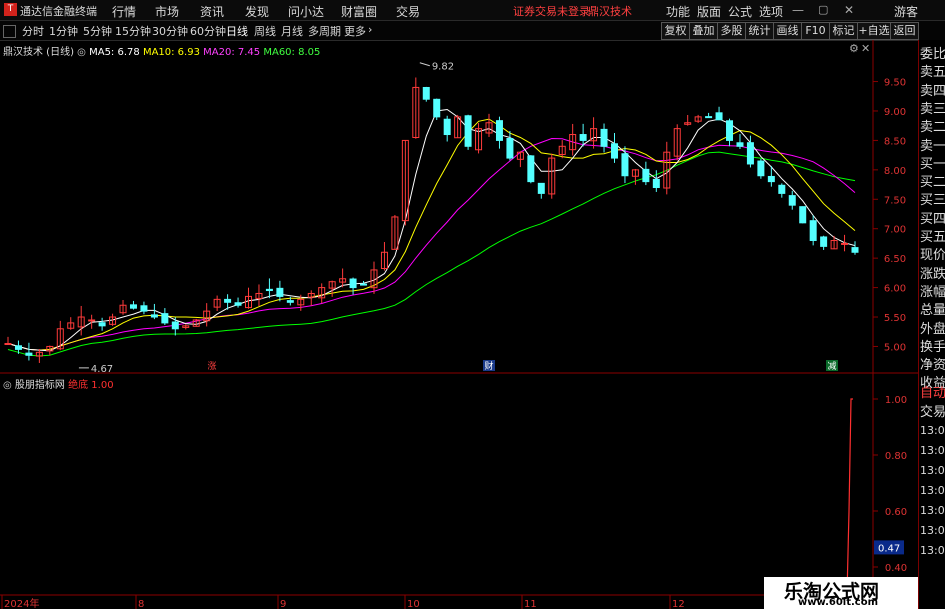 This screenshot has height=609, width=945. I want to click on indicator-value: 1.00, so click(102, 385).